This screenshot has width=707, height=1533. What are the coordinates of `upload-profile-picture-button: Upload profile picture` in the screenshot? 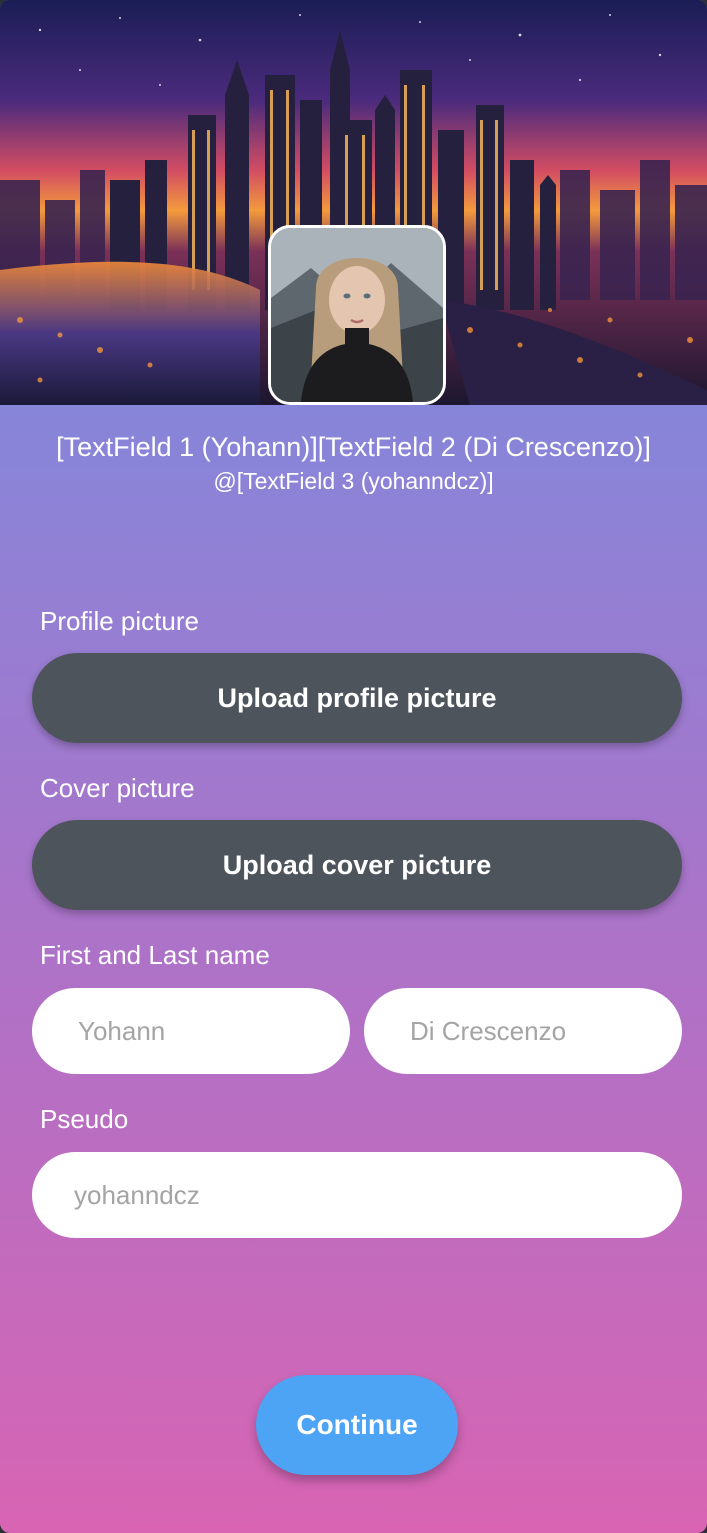 It's located at (357, 698).